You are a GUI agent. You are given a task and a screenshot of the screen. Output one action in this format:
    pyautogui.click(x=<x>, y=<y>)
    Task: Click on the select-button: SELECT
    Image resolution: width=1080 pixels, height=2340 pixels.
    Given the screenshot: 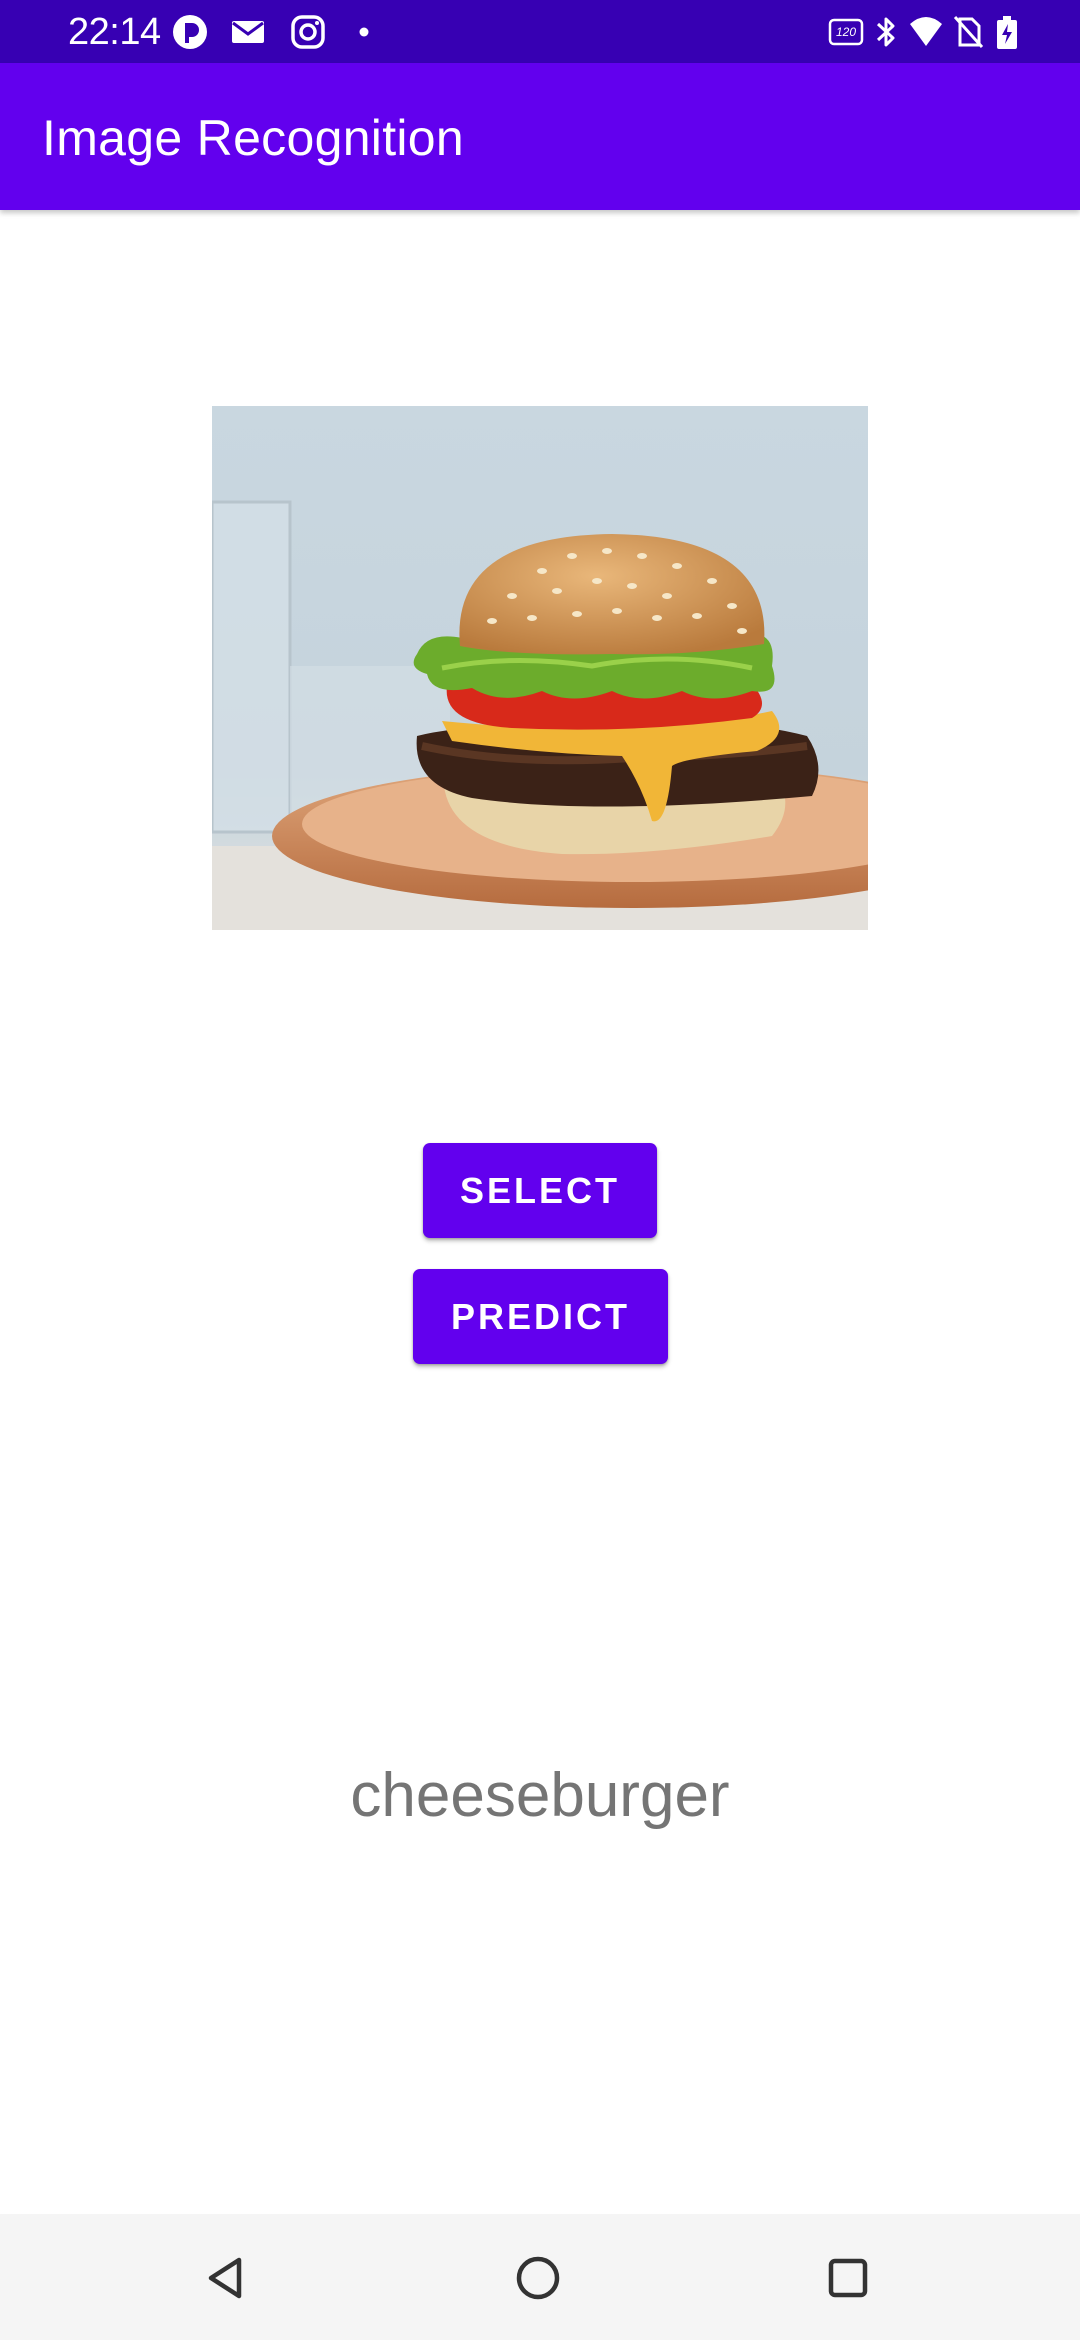 What is the action you would take?
    pyautogui.click(x=540, y=1190)
    